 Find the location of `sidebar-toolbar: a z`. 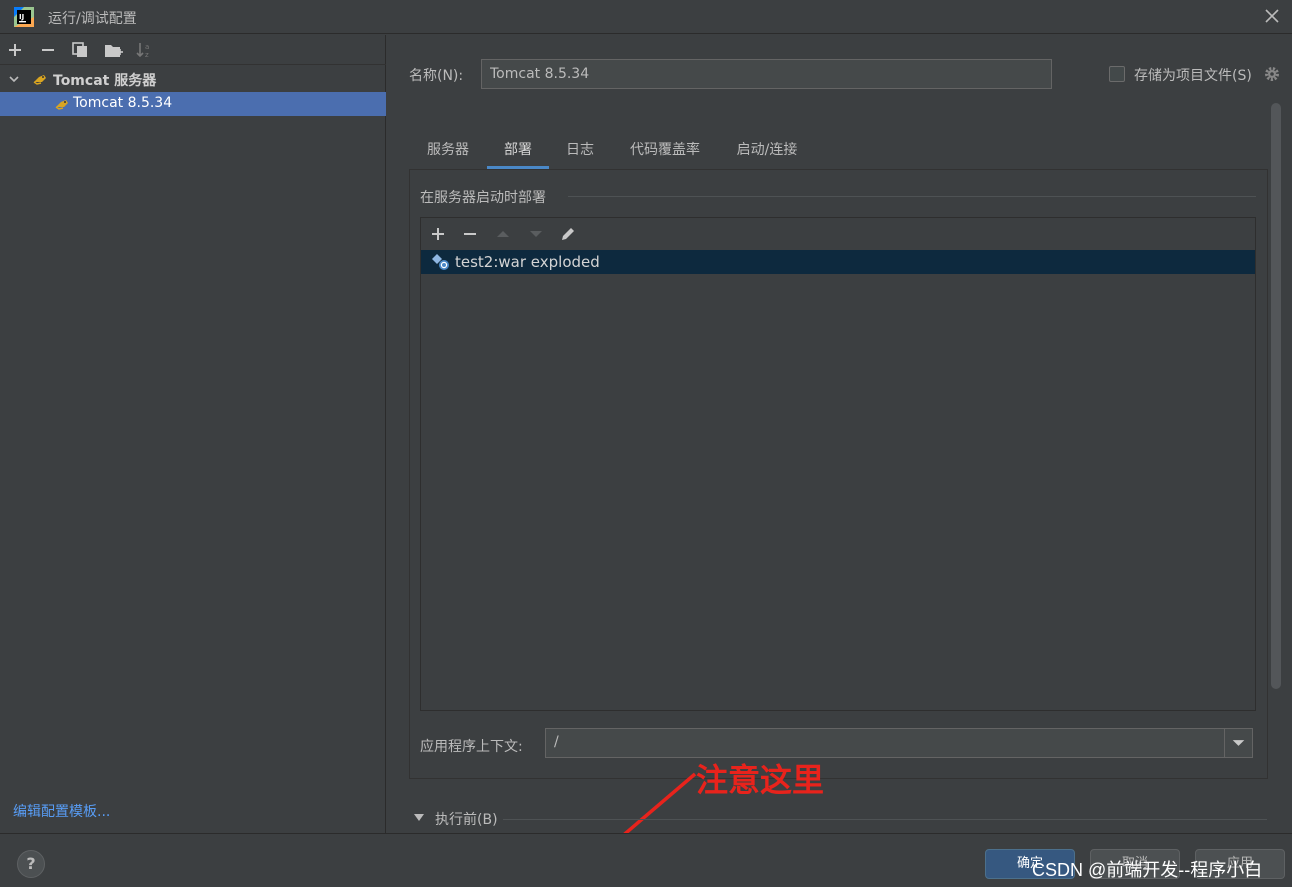

sidebar-toolbar: a z is located at coordinates (193, 50).